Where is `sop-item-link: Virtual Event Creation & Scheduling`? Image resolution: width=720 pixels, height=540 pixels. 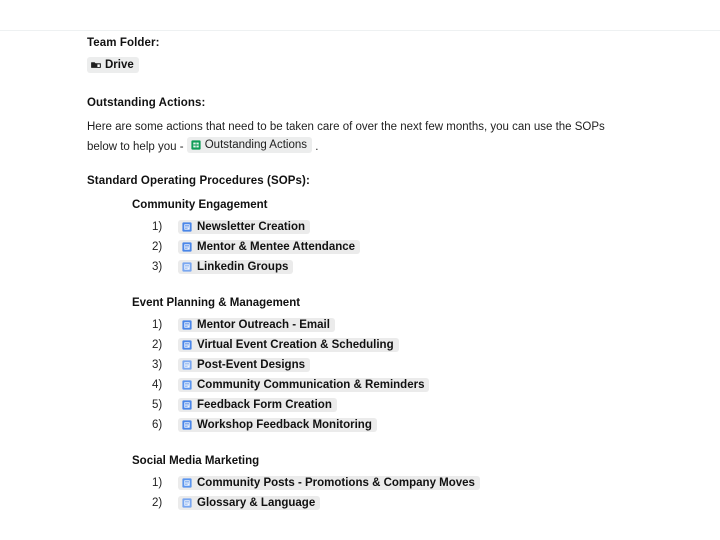 sop-item-link: Virtual Event Creation & Scheduling is located at coordinates (288, 345).